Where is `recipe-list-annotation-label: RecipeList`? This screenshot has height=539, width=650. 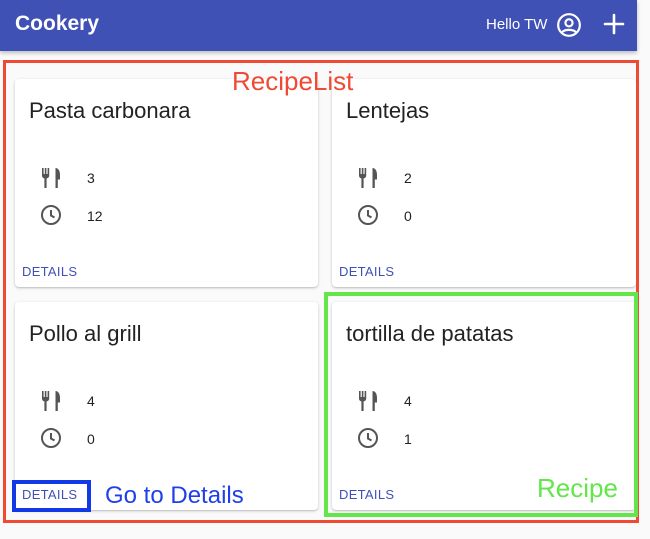 recipe-list-annotation-label: RecipeList is located at coordinates (293, 81).